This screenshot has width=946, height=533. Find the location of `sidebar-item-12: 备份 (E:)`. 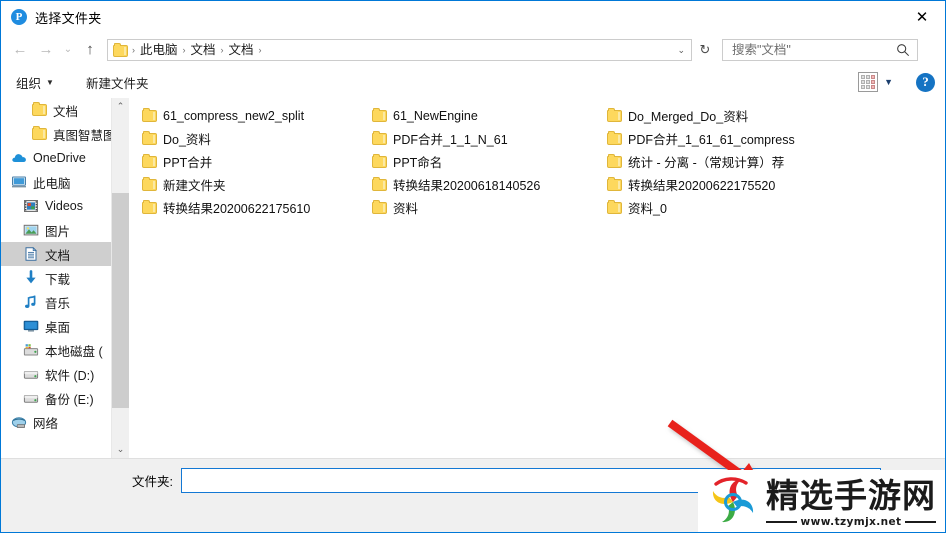

sidebar-item-12: 备份 (E:) is located at coordinates (56, 398).